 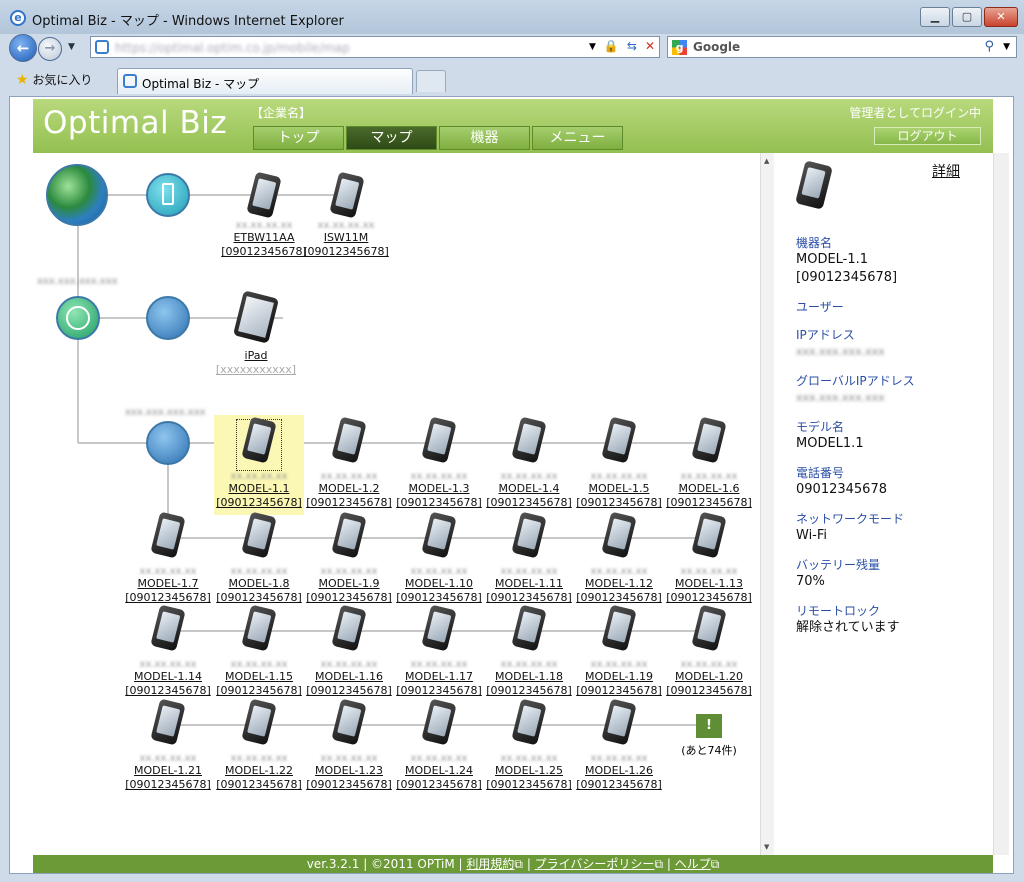 What do you see at coordinates (709, 584) in the screenshot?
I see `device-name-link: MODEL-1.13` at bounding box center [709, 584].